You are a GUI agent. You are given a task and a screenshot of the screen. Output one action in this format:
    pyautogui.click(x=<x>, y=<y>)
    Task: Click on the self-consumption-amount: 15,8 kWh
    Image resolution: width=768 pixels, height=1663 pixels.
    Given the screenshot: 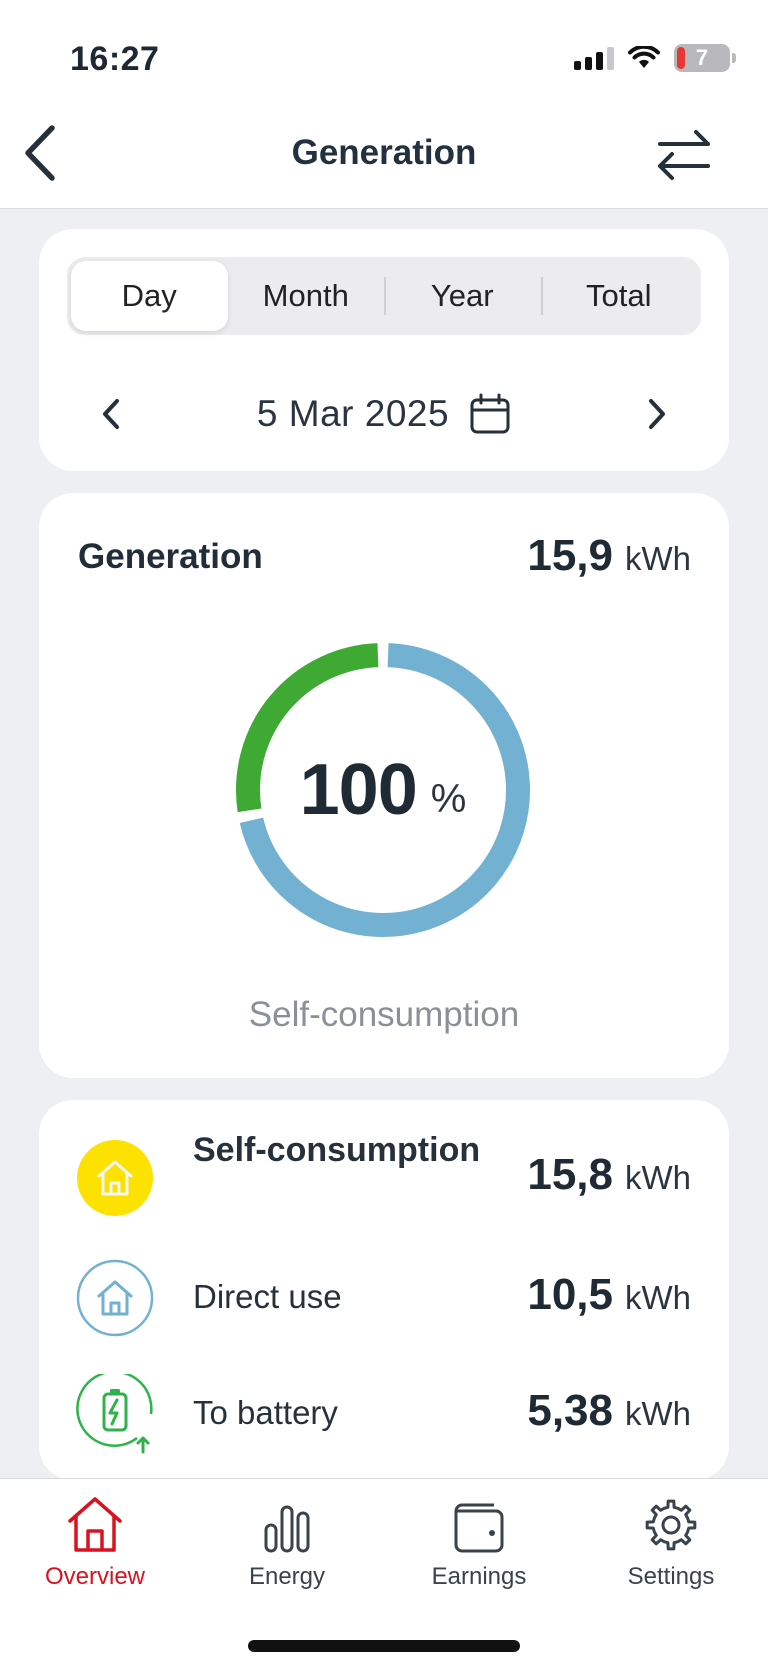 What is the action you would take?
    pyautogui.click(x=609, y=1175)
    